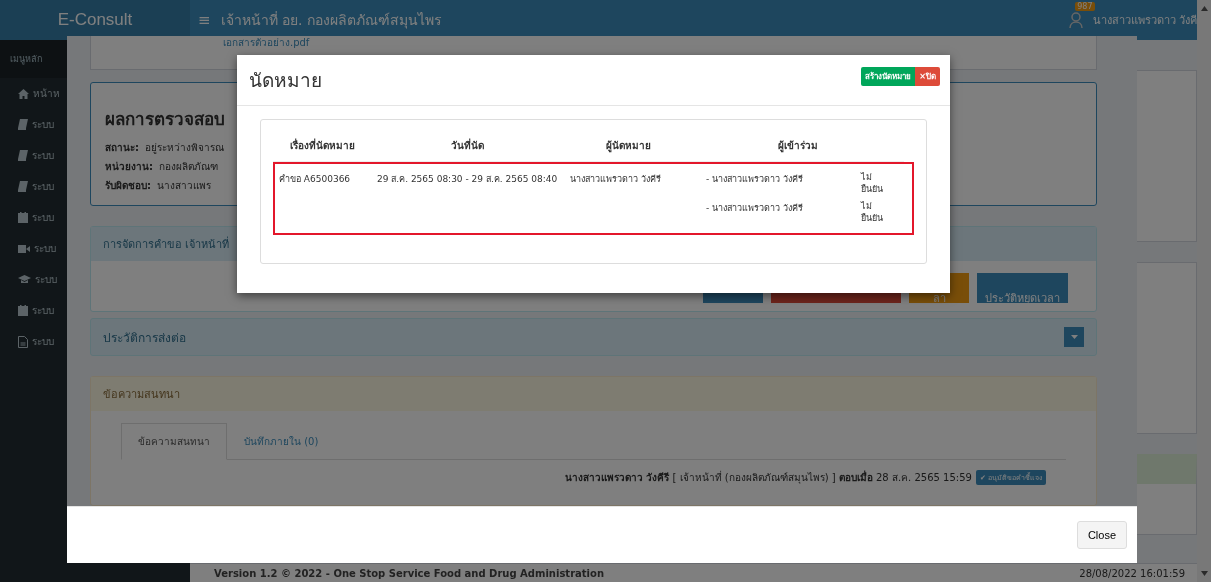  I want to click on menu-icon: ≡, so click(204, 20).